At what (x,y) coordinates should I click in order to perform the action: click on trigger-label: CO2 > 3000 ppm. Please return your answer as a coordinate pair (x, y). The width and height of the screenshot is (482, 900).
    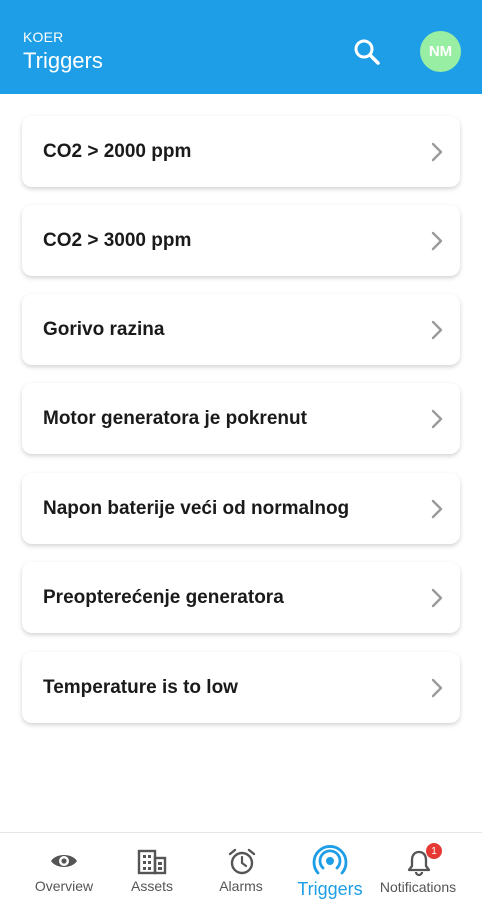
    Looking at the image, I should click on (117, 240).